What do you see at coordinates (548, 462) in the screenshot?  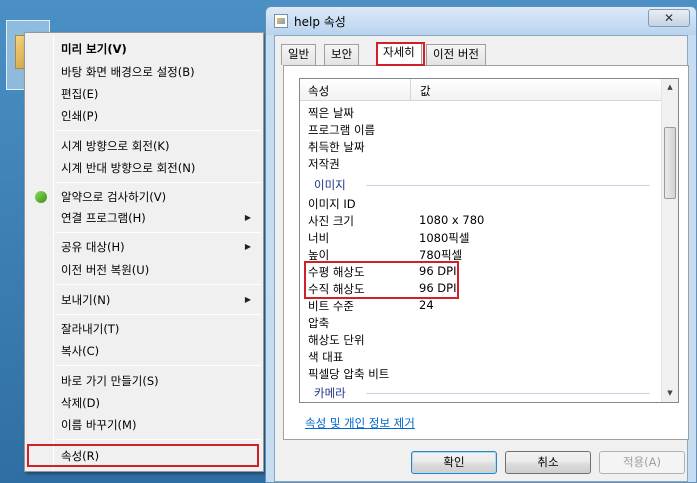 I see `cancel-button: 취소` at bounding box center [548, 462].